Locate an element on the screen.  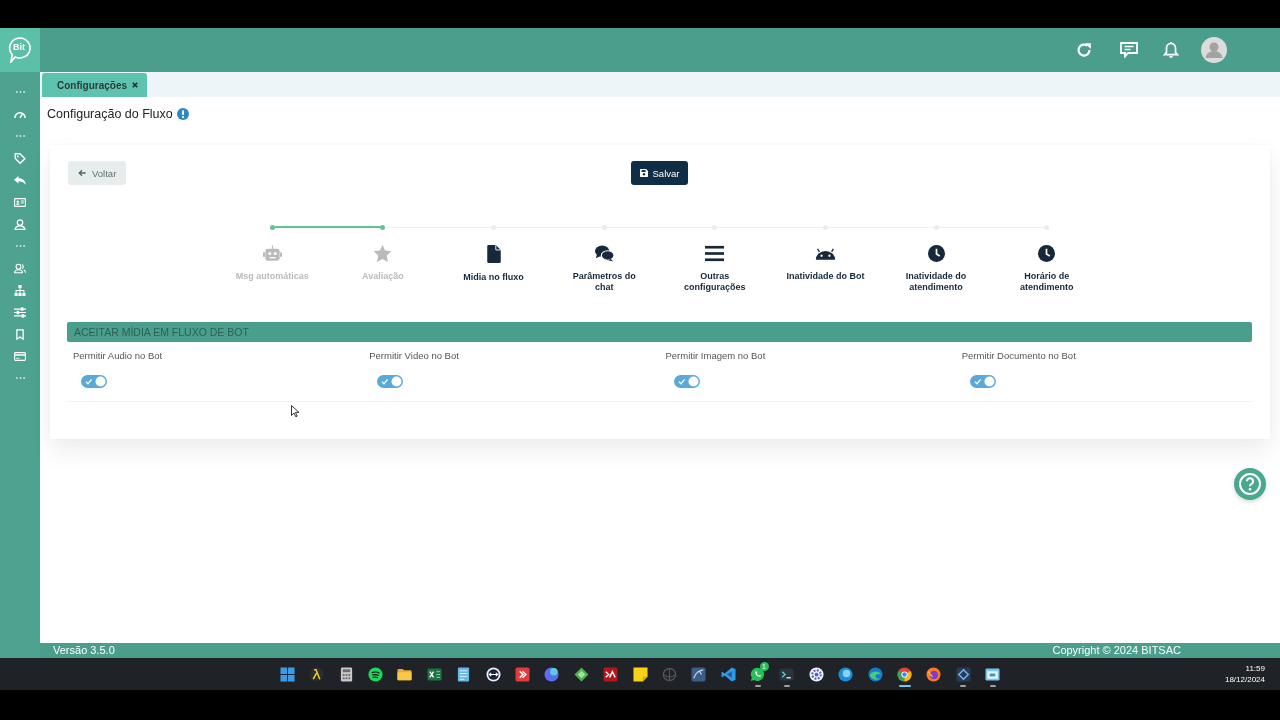
mouse-pointer-icon is located at coordinates (295, 411).